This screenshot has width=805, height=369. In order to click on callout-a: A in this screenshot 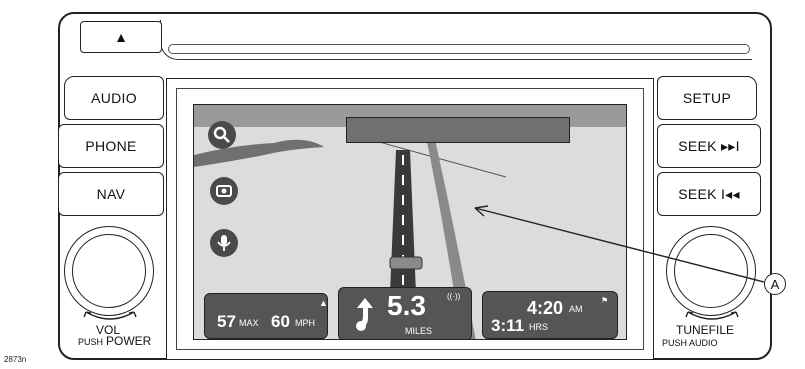, I will do `click(775, 284)`.